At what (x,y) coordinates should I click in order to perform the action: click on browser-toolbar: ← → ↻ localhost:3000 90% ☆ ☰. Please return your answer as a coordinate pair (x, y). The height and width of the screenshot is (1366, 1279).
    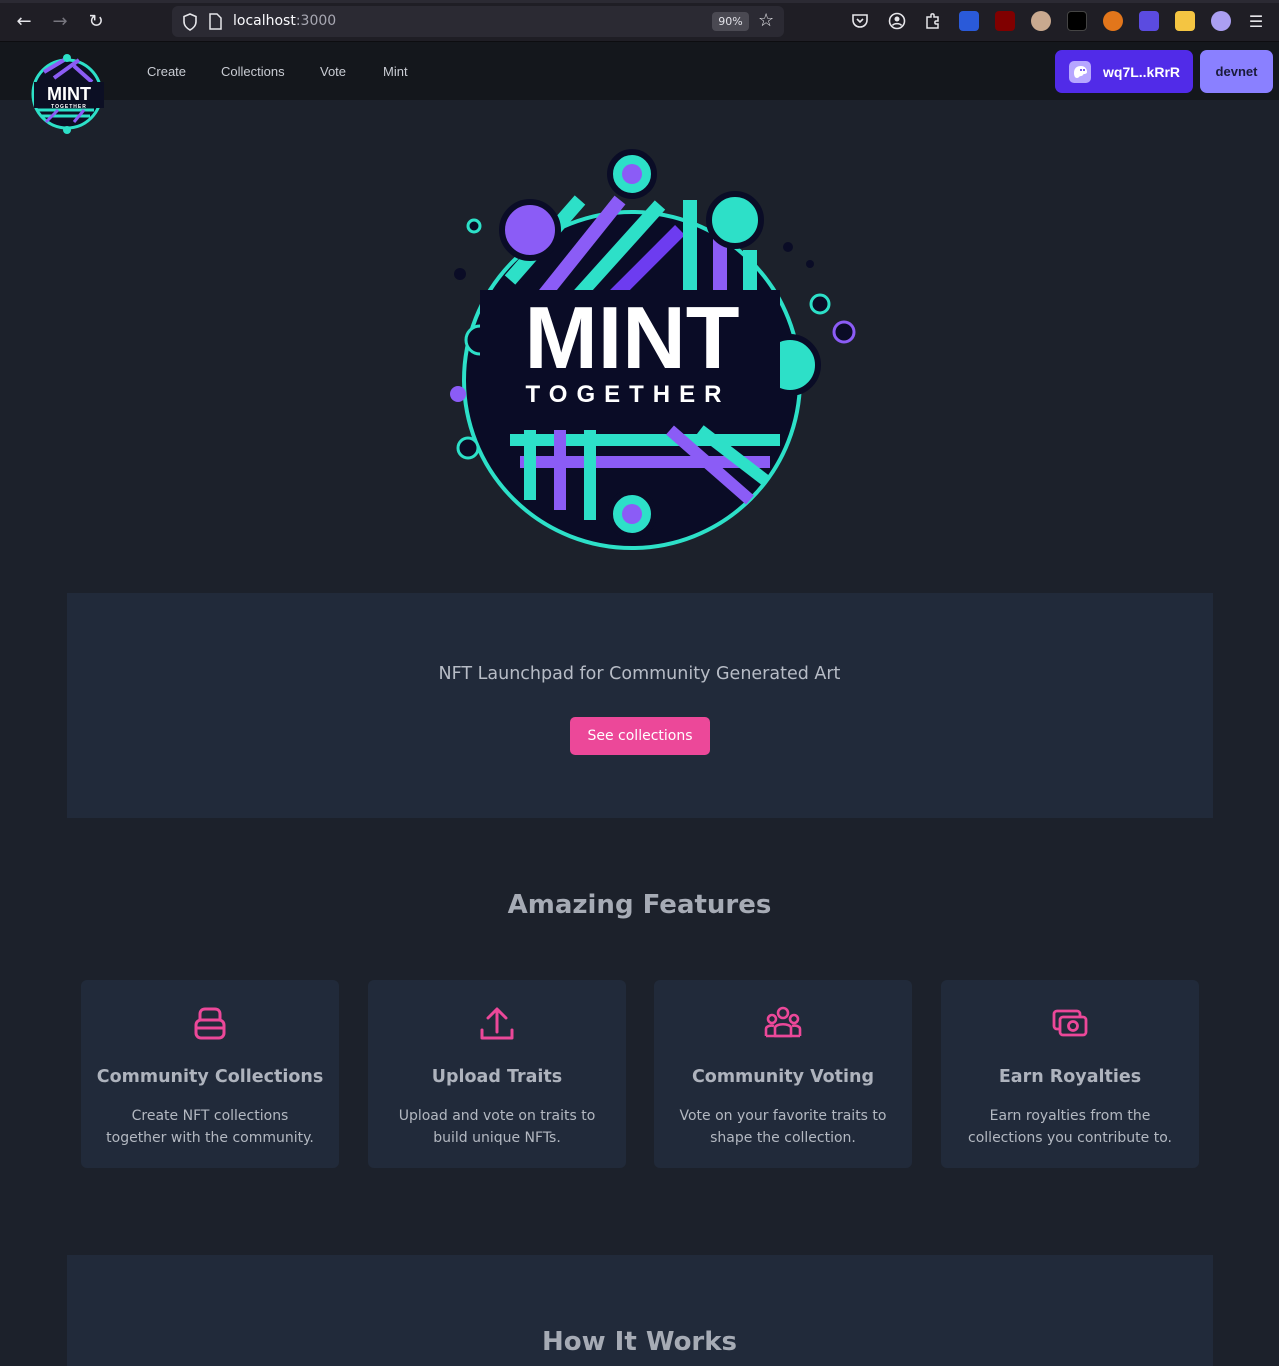
    Looking at the image, I should click on (639, 21).